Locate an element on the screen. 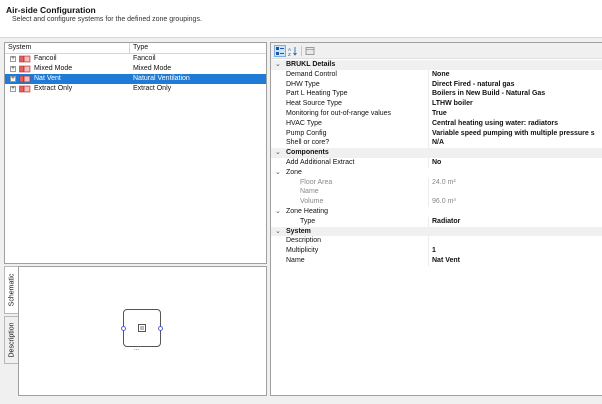 The height and width of the screenshot is (404, 602). tree-header: System Type is located at coordinates (135, 48).